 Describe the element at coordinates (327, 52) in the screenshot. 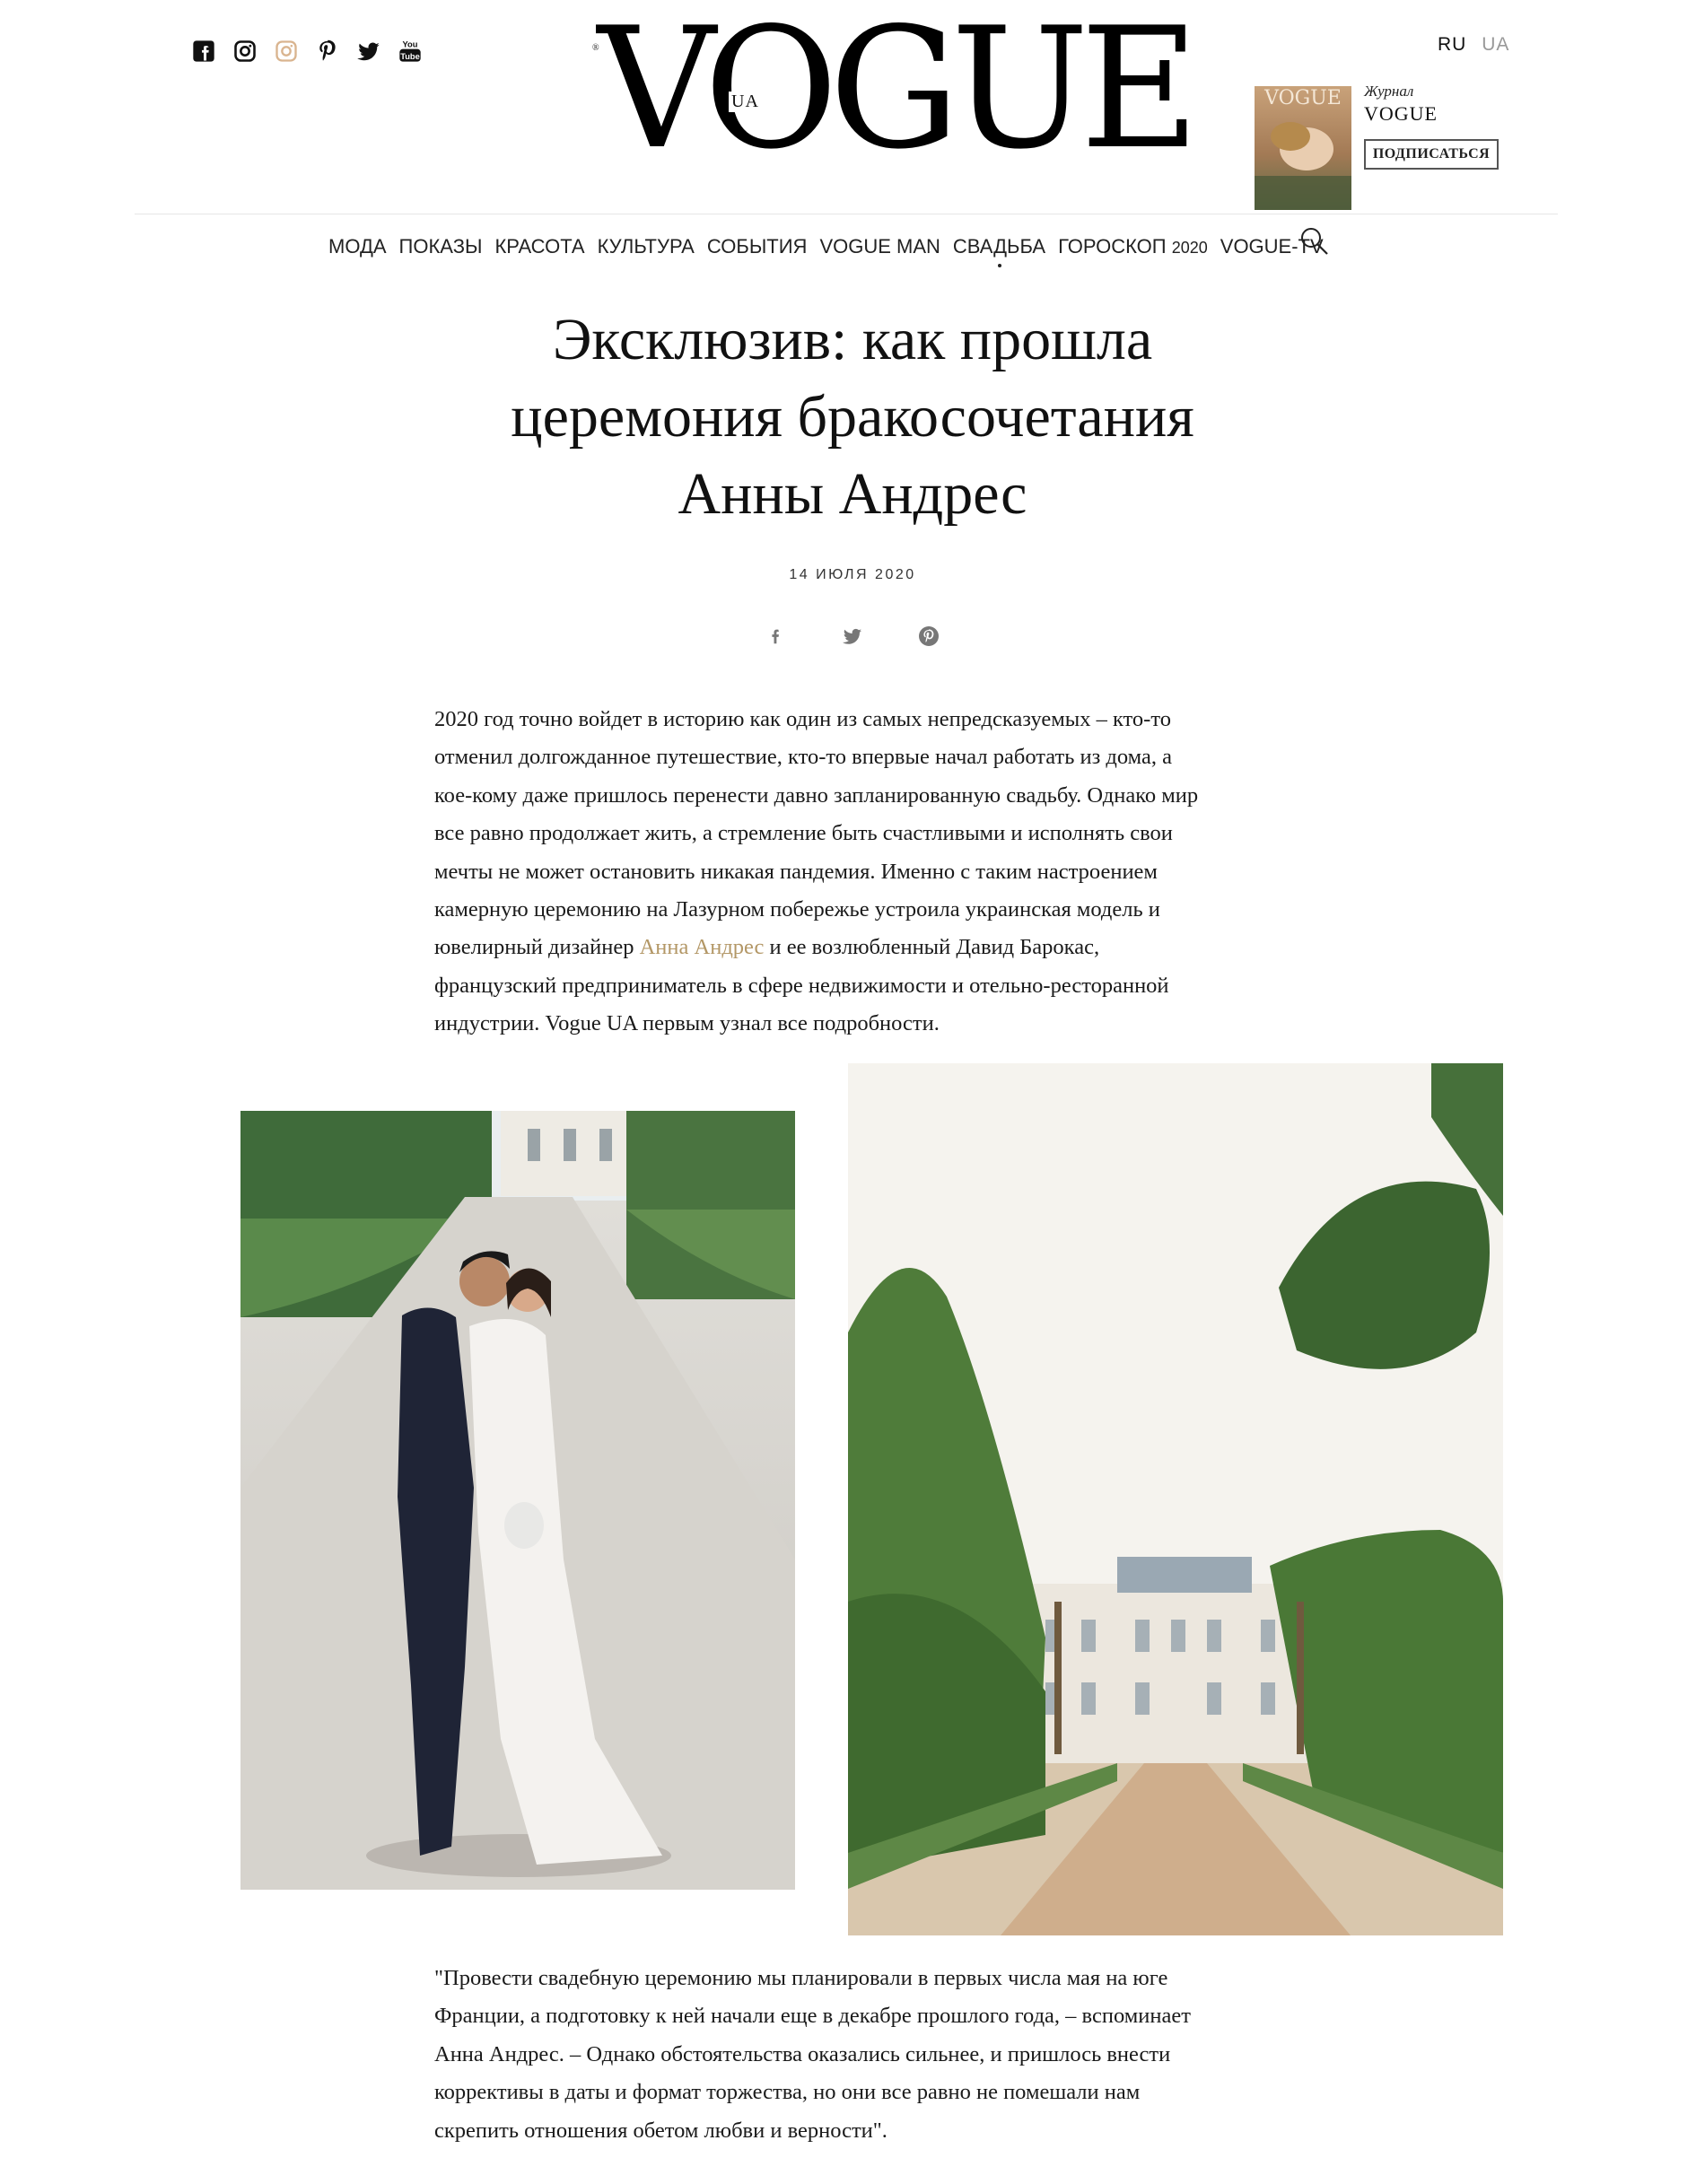

I see `pinterest-icon` at that location.